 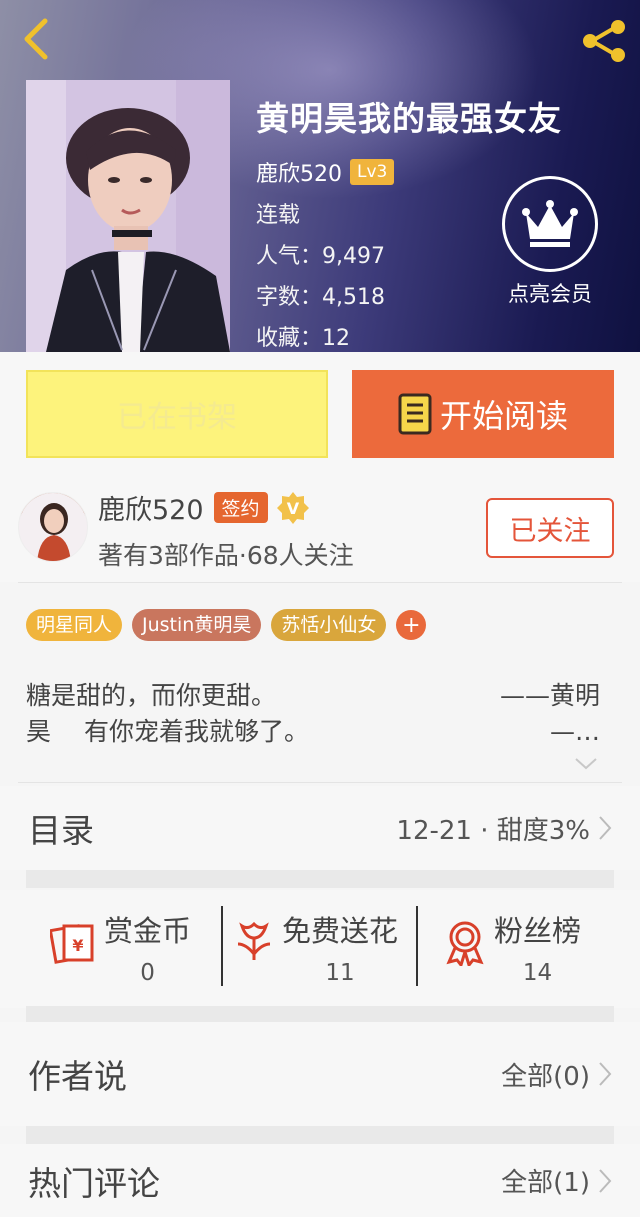 What do you see at coordinates (340, 973) in the screenshot?
I see `stat-count: 11` at bounding box center [340, 973].